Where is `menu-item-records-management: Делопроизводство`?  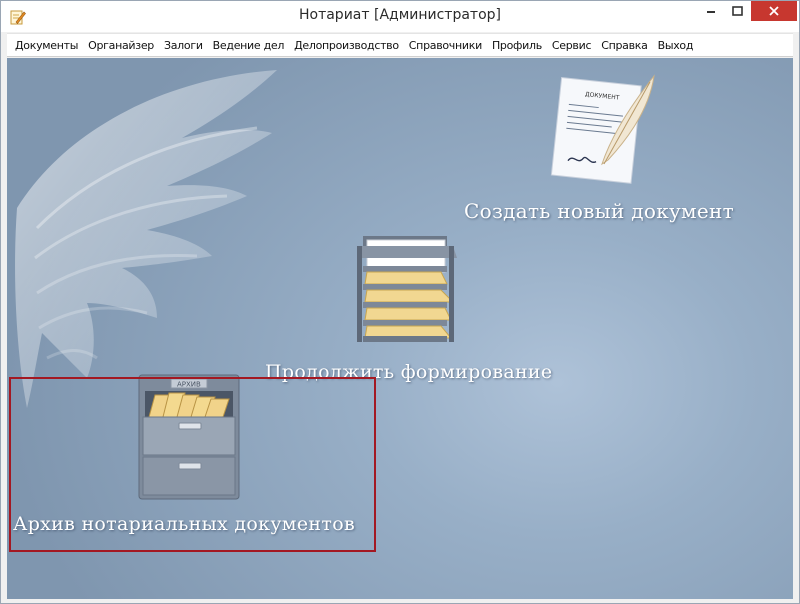
menu-item-records-management: Делопроизводство is located at coordinates (346, 45).